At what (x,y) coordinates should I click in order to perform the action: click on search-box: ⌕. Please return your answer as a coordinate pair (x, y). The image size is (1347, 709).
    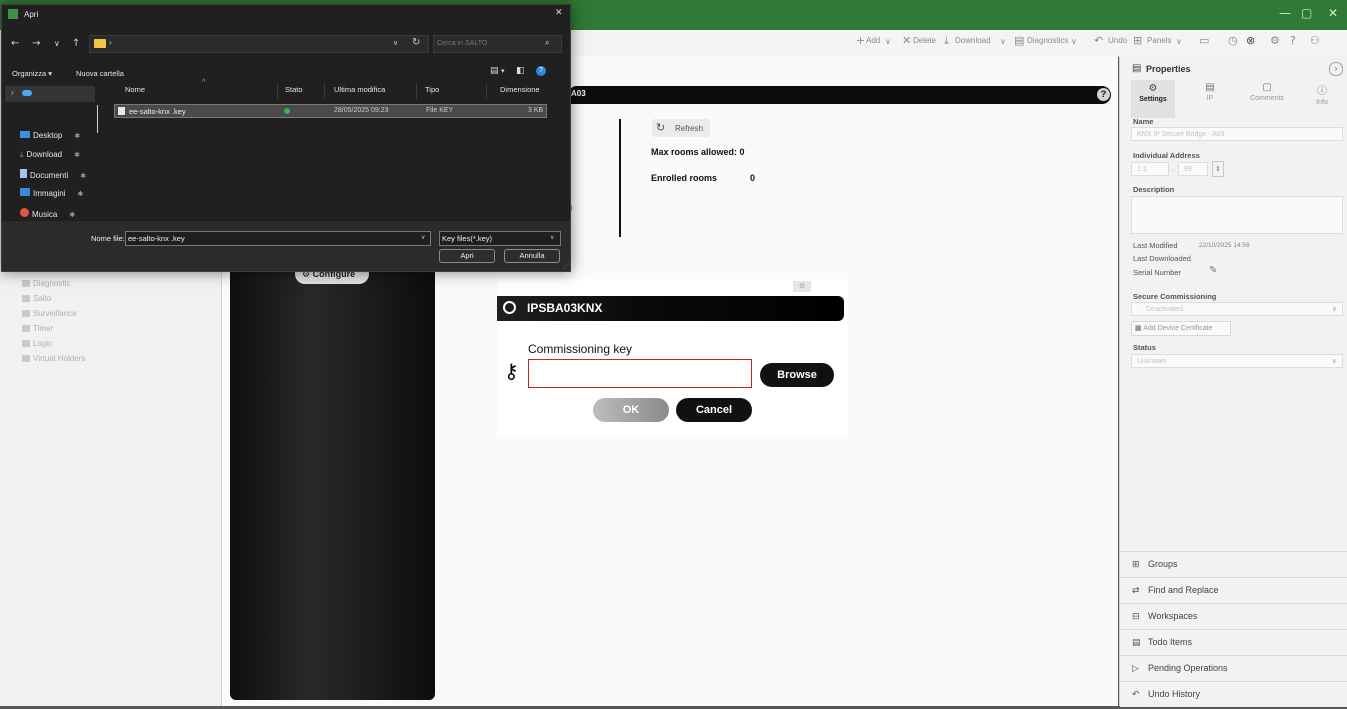
    Looking at the image, I should click on (497, 44).